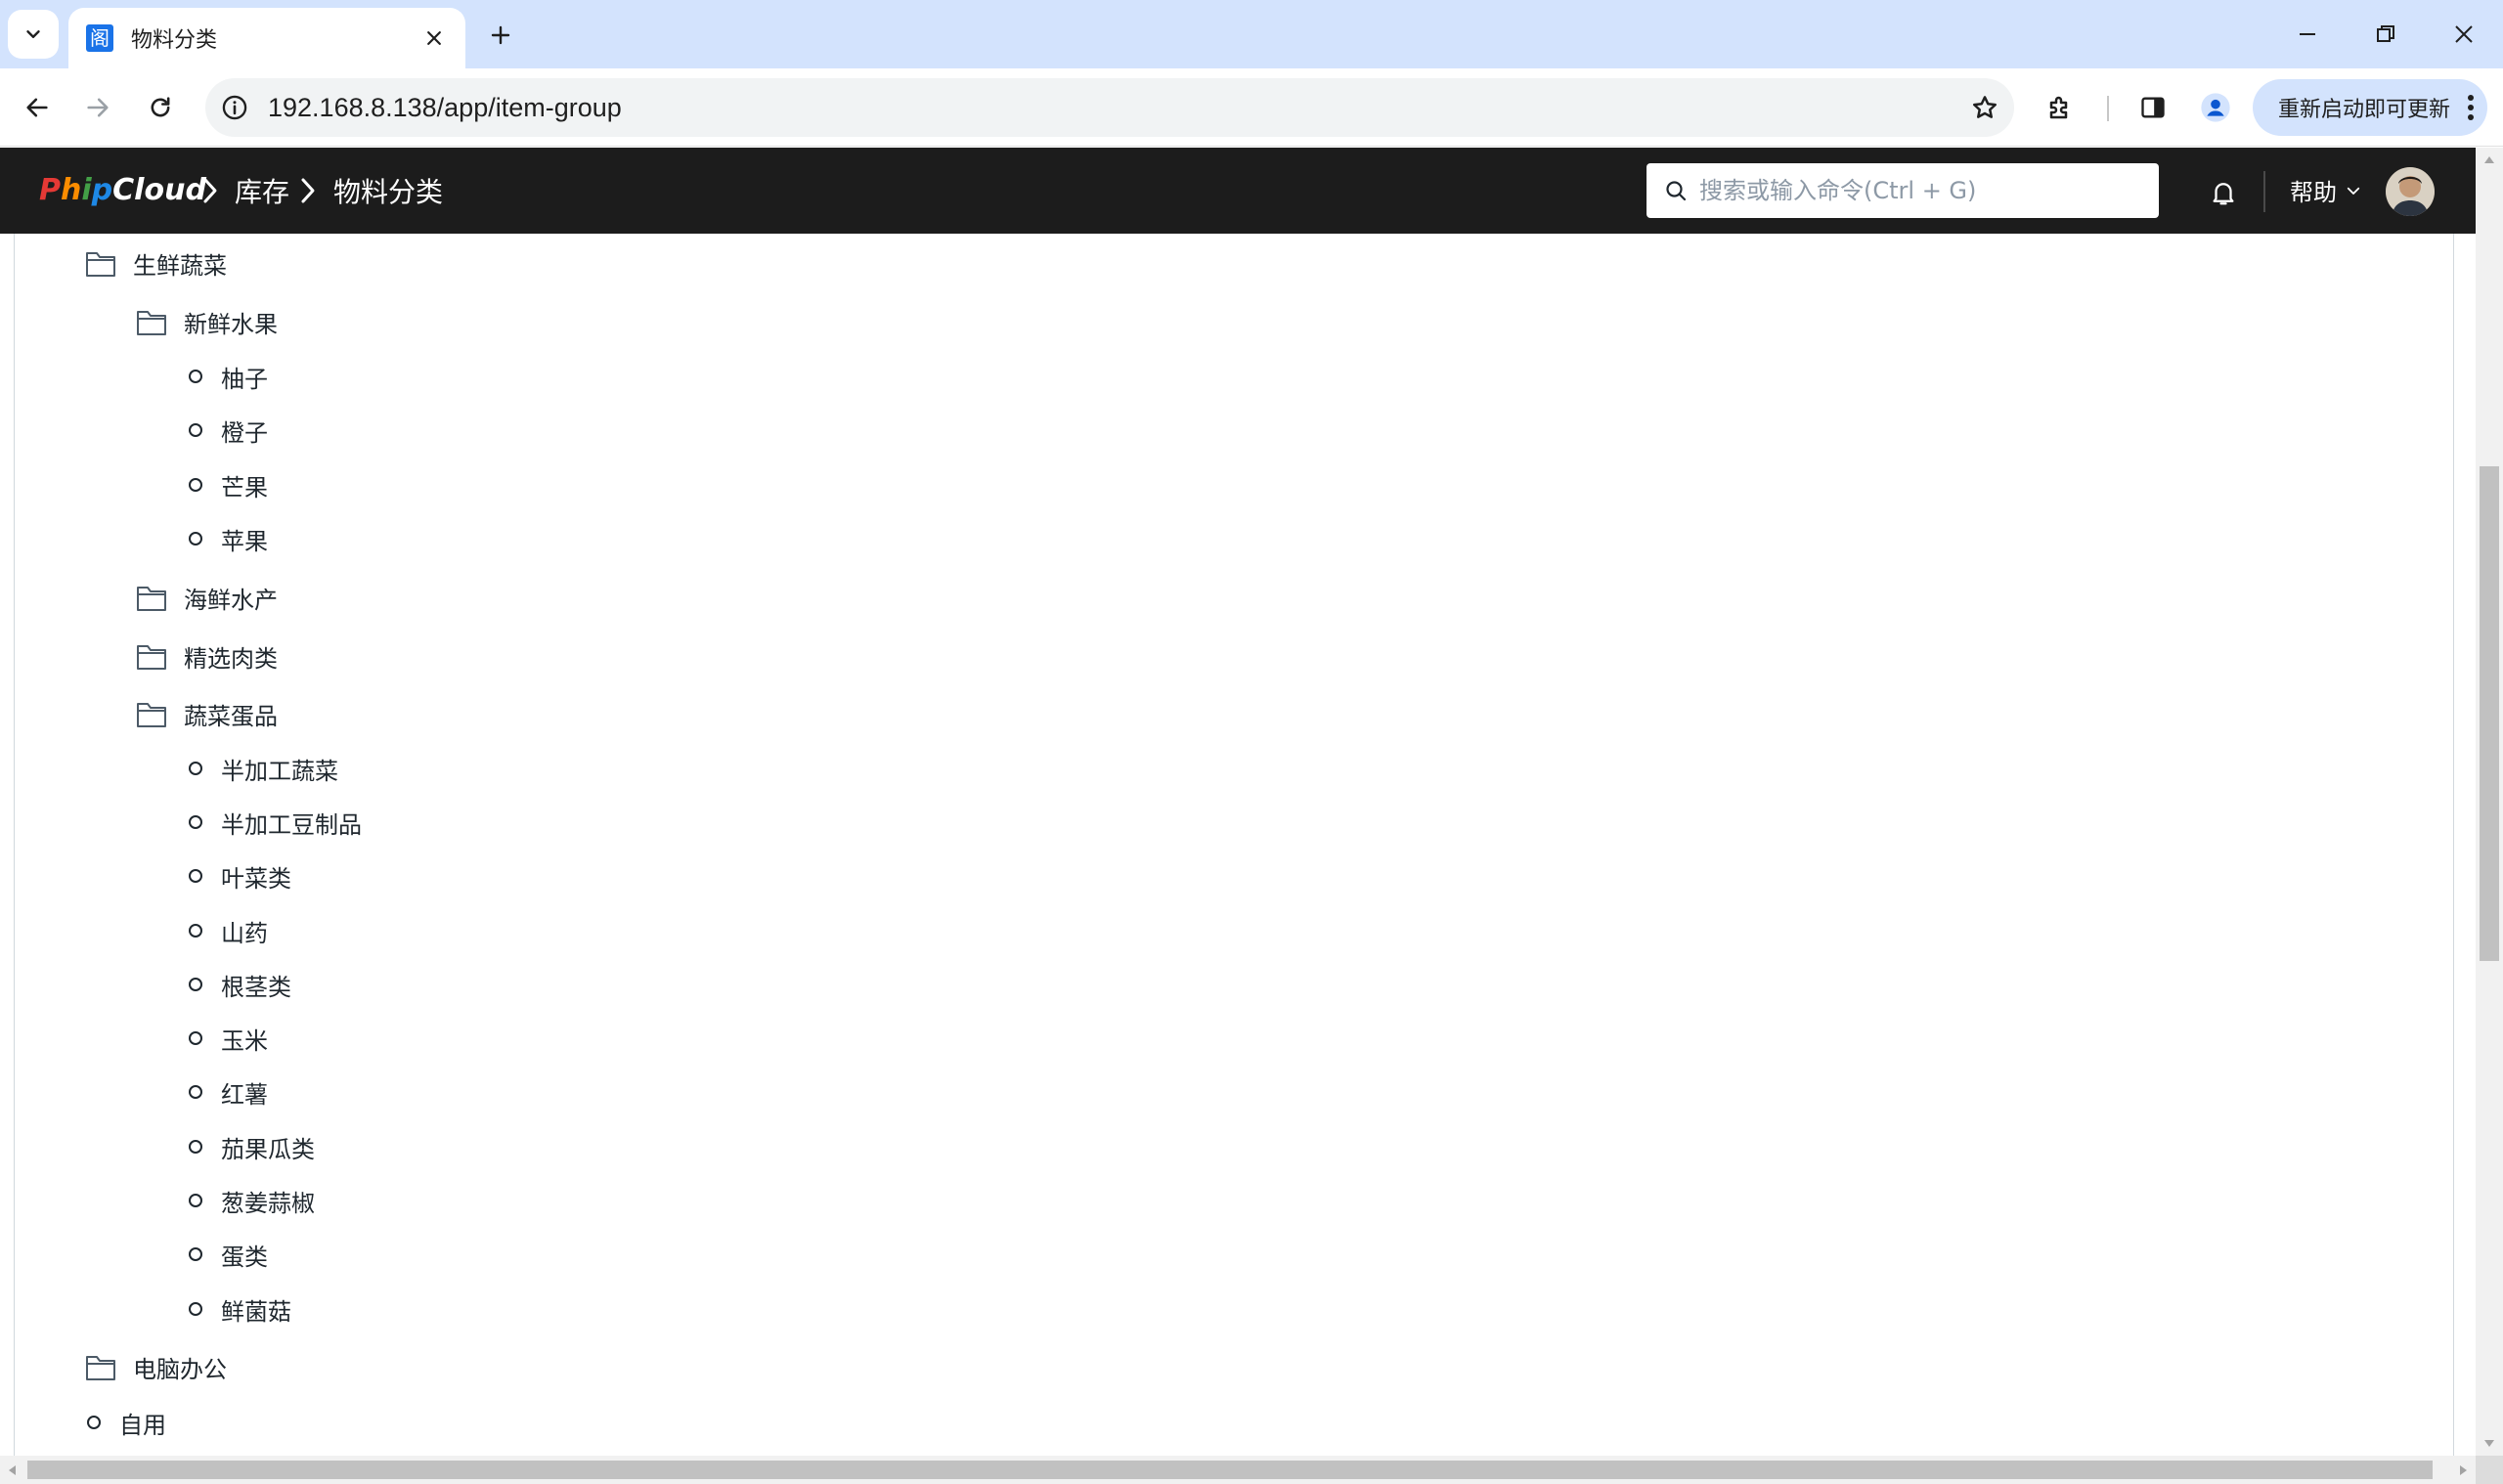 The height and width of the screenshot is (1484, 2503). I want to click on horizontal-scrollbar-thumb, so click(1230, 1470).